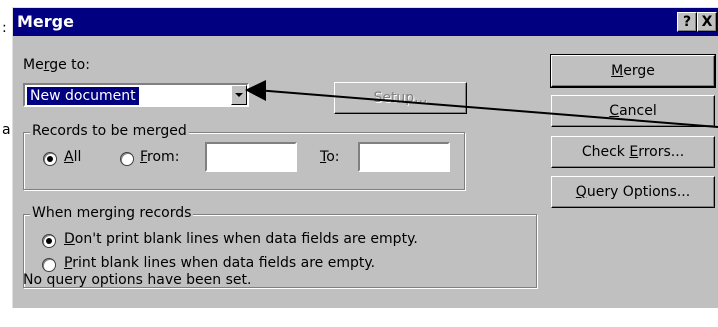 The width and height of the screenshot is (718, 327). Describe the element at coordinates (486, 108) in the screenshot. I see `arrow-line` at that location.